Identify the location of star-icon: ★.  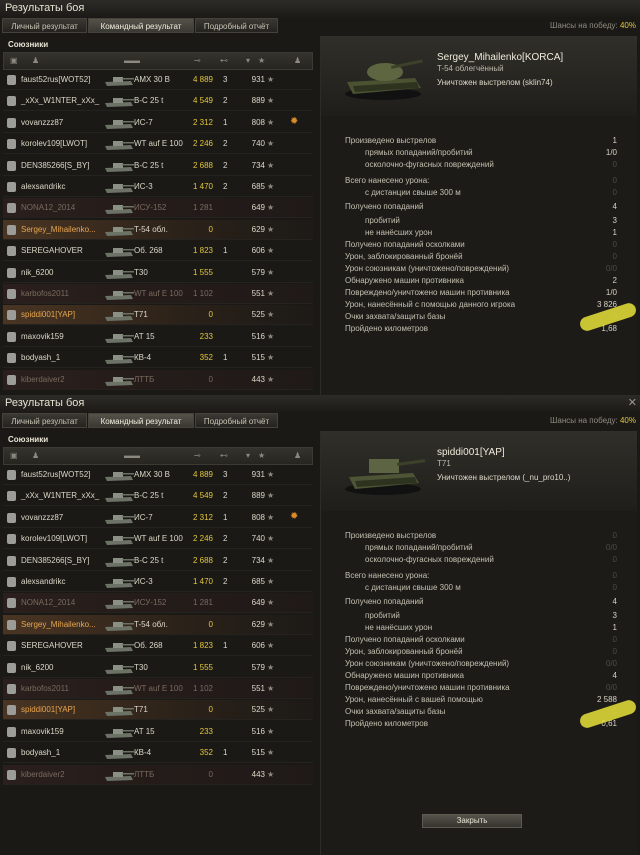
(271, 101).